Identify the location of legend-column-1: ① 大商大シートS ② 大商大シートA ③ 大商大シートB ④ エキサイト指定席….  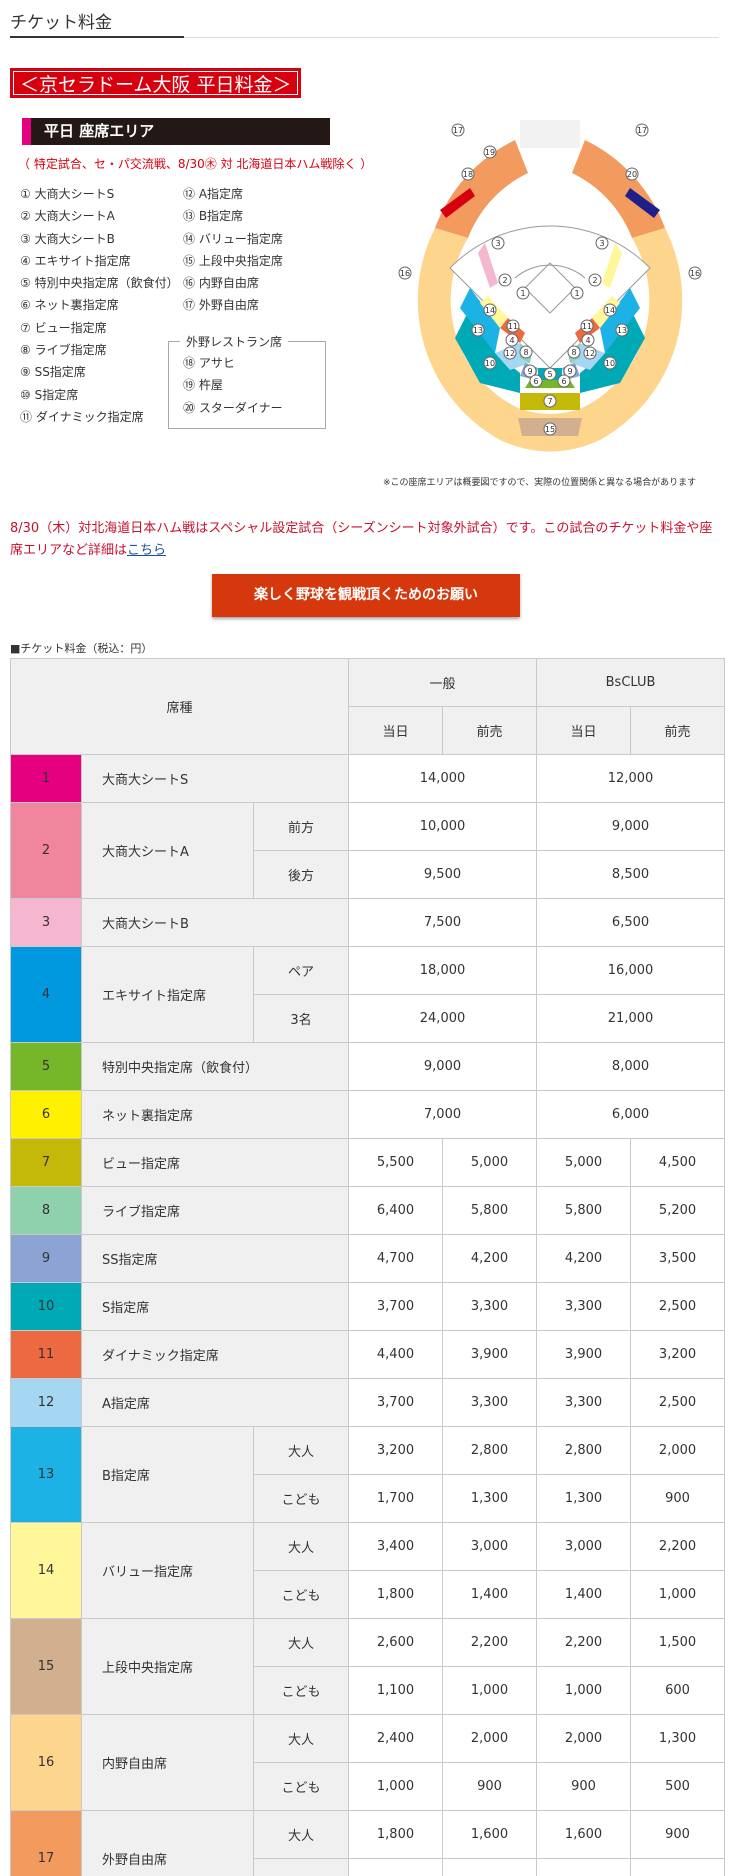
(99, 305).